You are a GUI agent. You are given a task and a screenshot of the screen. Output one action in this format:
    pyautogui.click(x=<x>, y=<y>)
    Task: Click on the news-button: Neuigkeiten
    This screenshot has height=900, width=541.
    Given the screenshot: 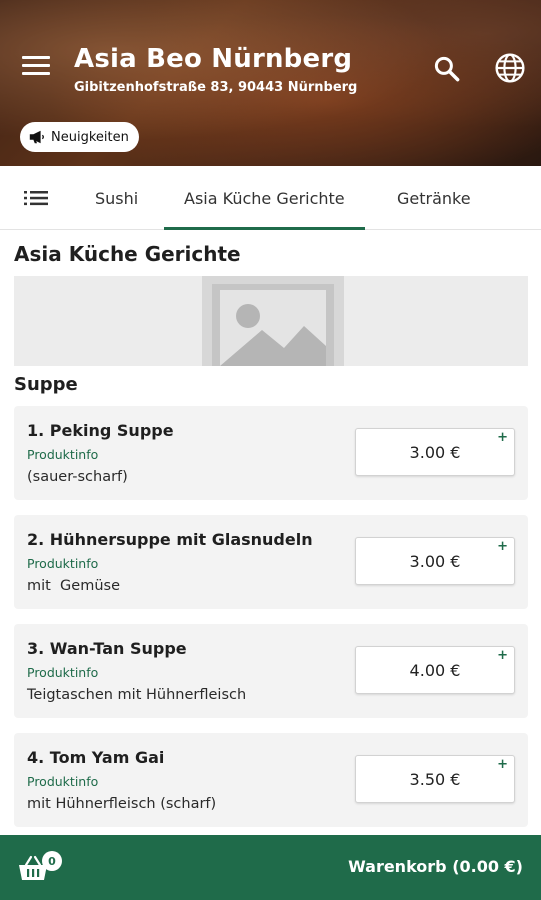 What is the action you would take?
    pyautogui.click(x=79, y=137)
    